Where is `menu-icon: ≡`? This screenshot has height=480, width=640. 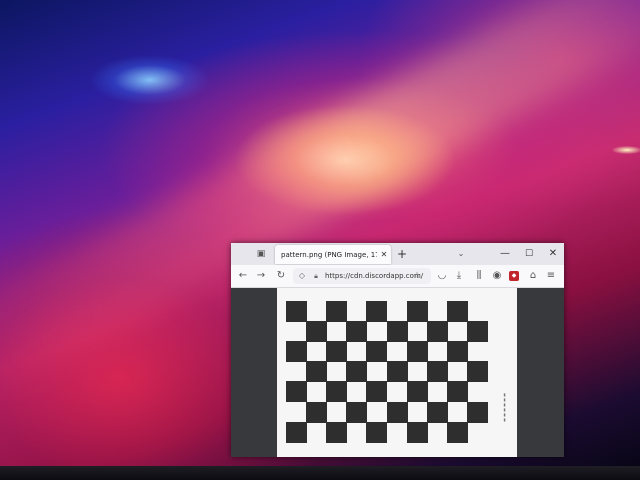
menu-icon: ≡ is located at coordinates (551, 276).